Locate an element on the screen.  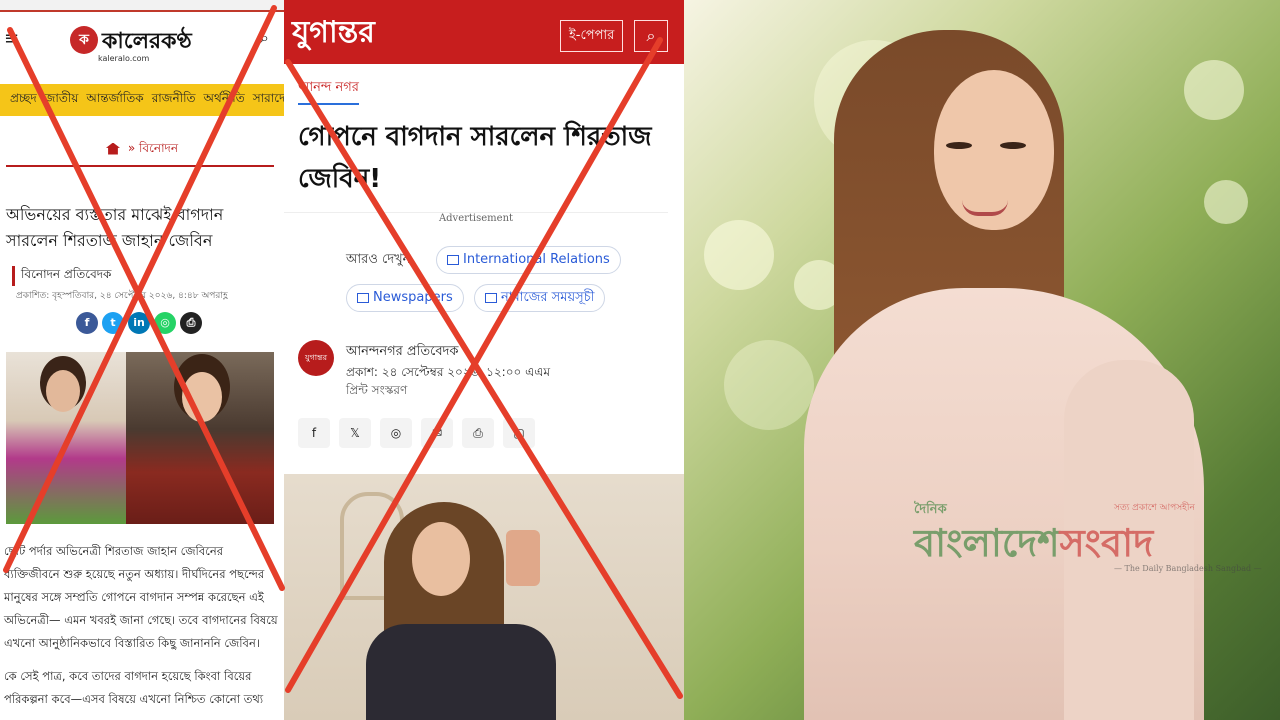
epaper-button: ই-পেপার is located at coordinates (592, 36).